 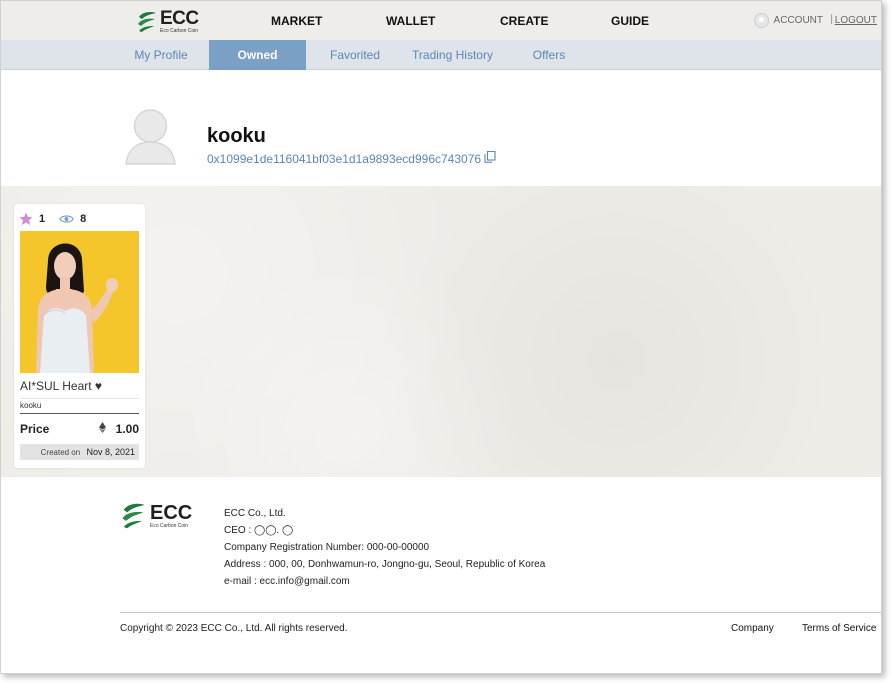 What do you see at coordinates (52, 219) in the screenshot?
I see `card-stats: 1 8` at bounding box center [52, 219].